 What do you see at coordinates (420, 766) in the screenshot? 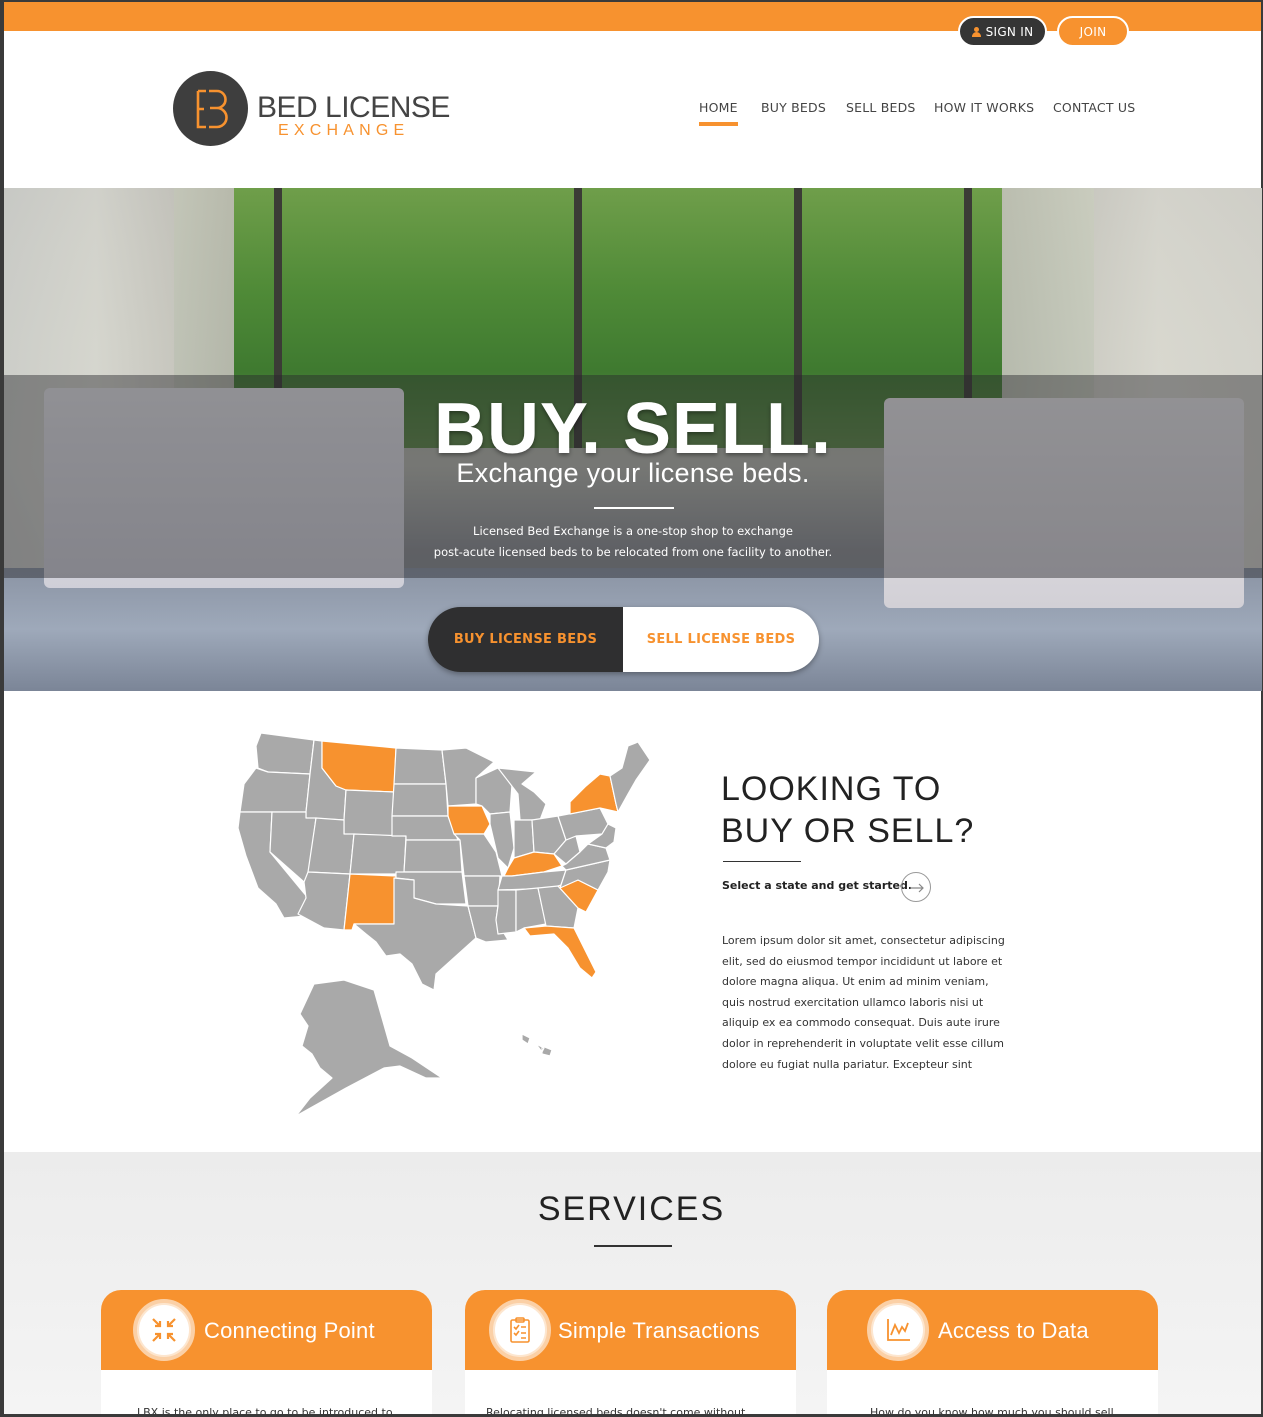
I see `state-north-dakota` at bounding box center [420, 766].